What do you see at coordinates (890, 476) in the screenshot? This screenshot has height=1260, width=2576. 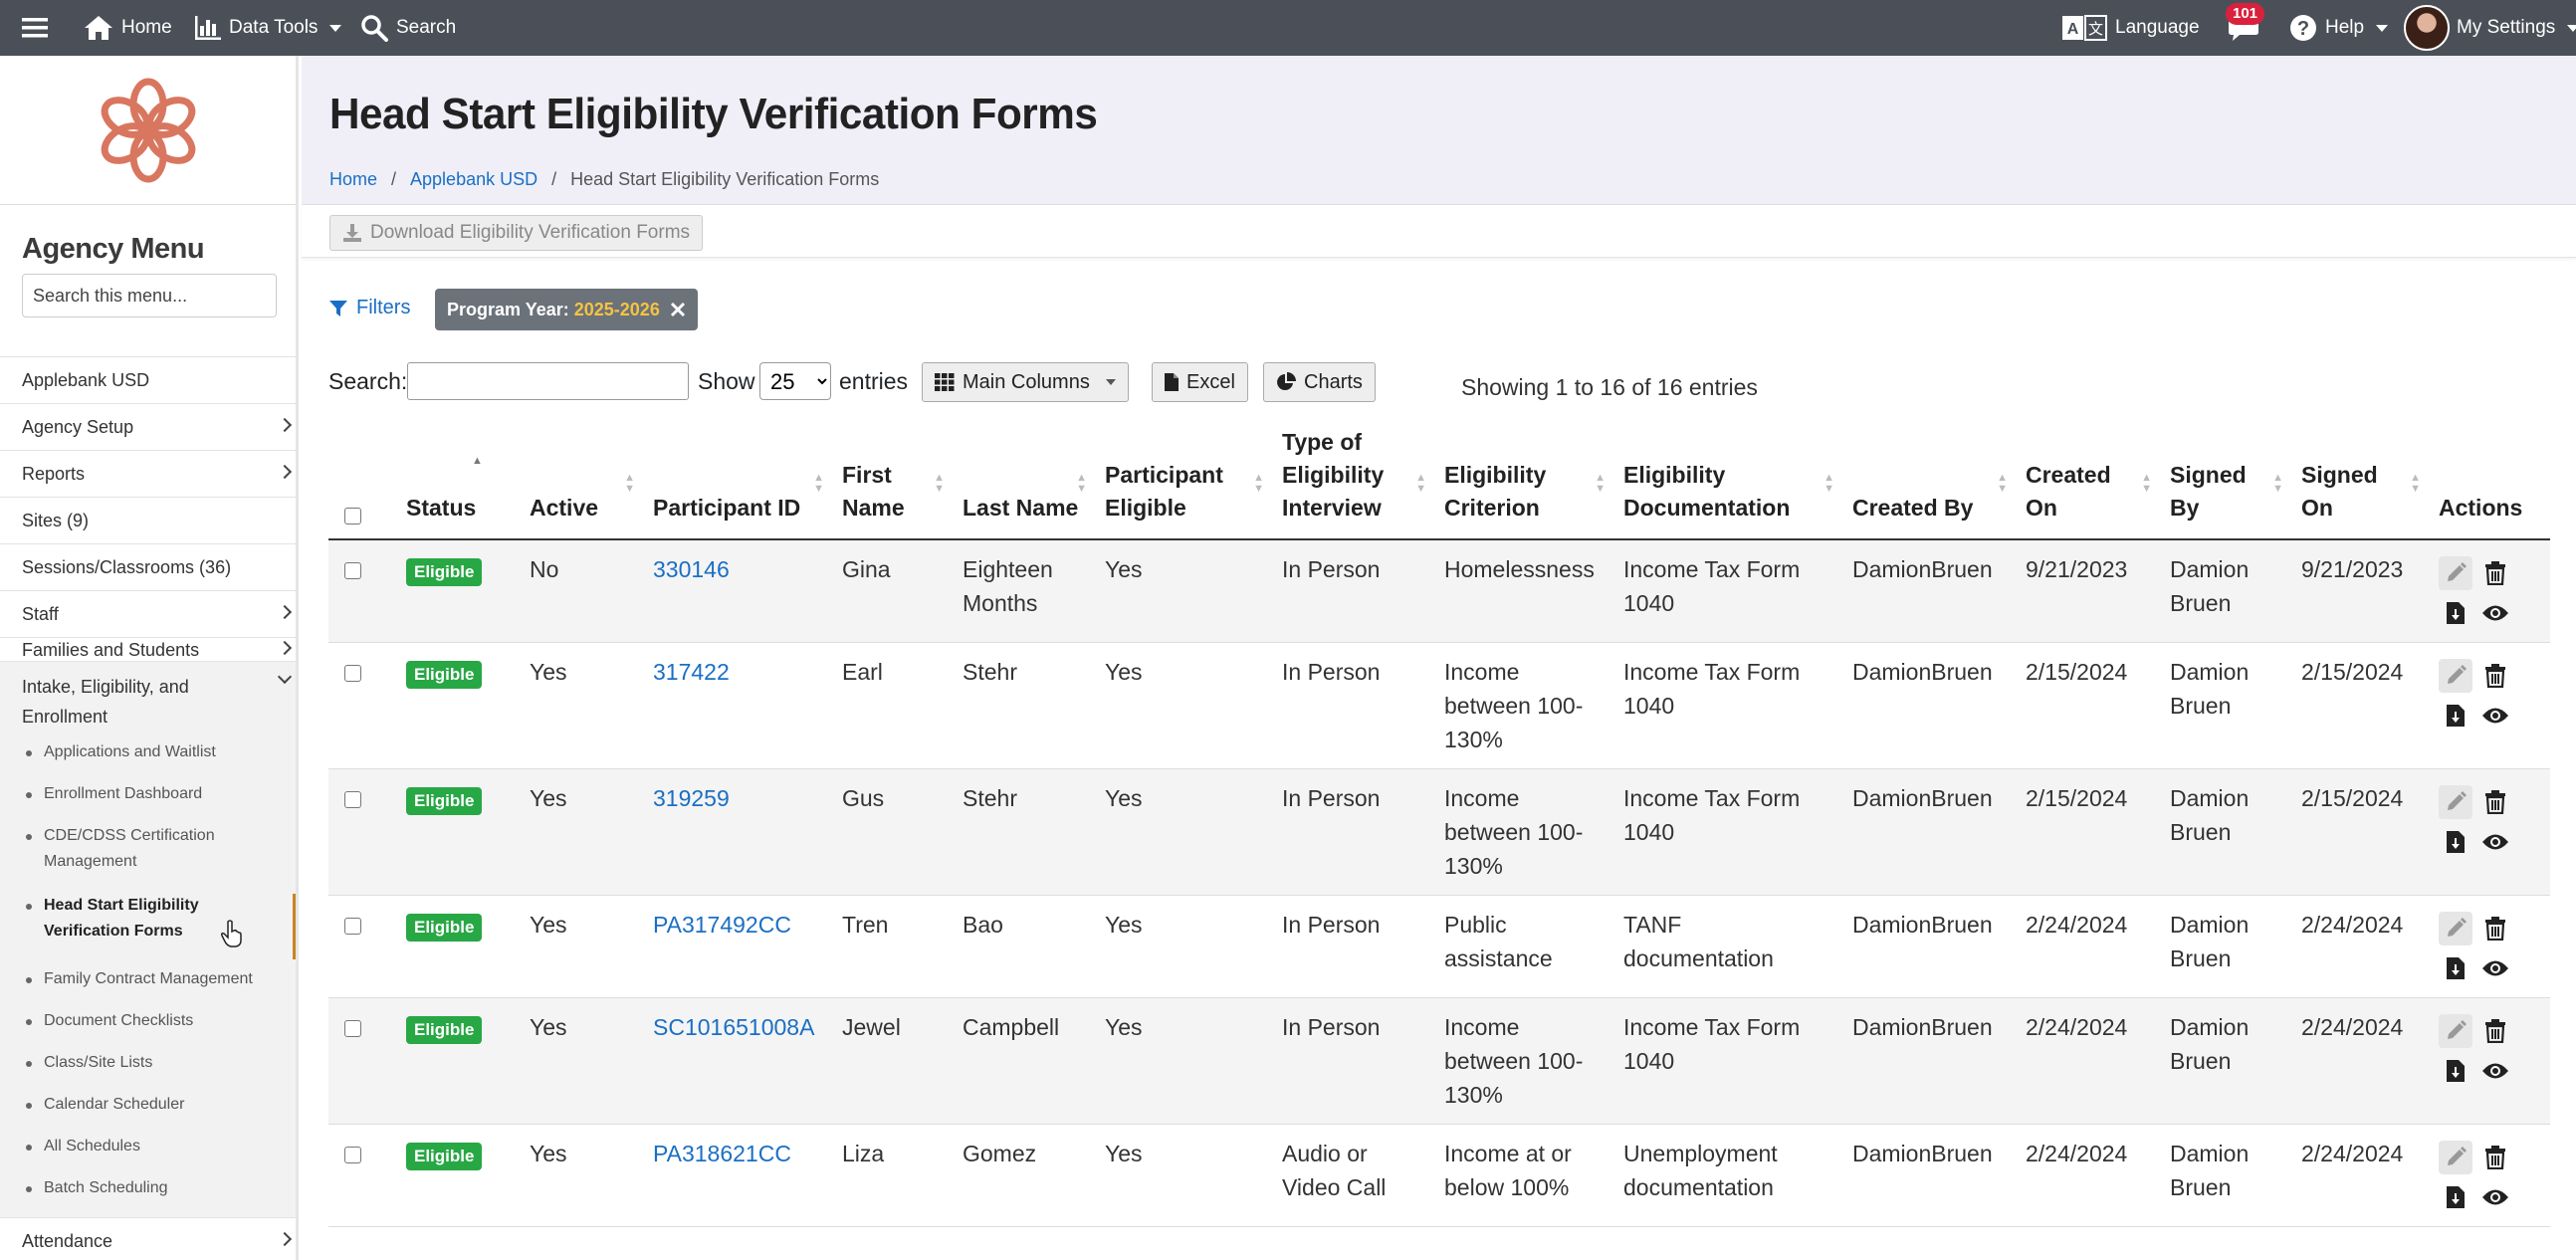 I see `column-header-first-name: First Name ▲ ▼` at bounding box center [890, 476].